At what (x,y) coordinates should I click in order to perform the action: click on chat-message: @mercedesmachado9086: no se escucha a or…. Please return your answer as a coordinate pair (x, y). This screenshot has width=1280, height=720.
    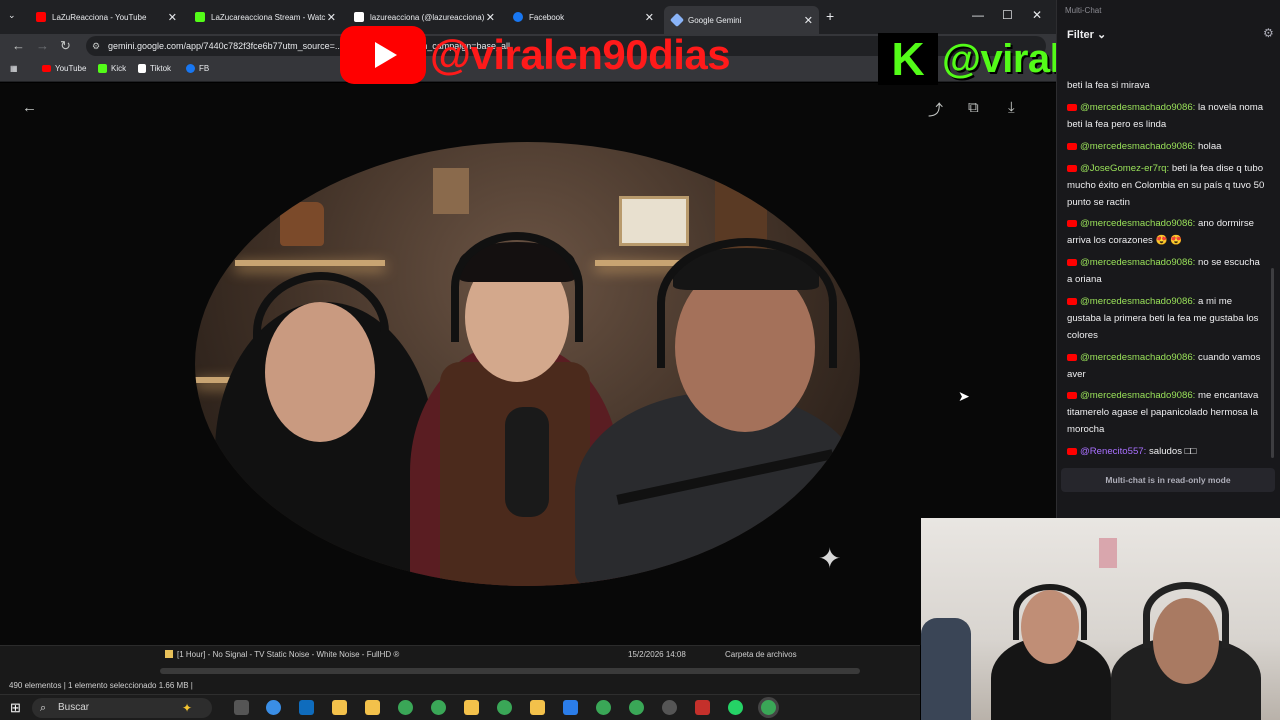
    Looking at the image, I should click on (1167, 271).